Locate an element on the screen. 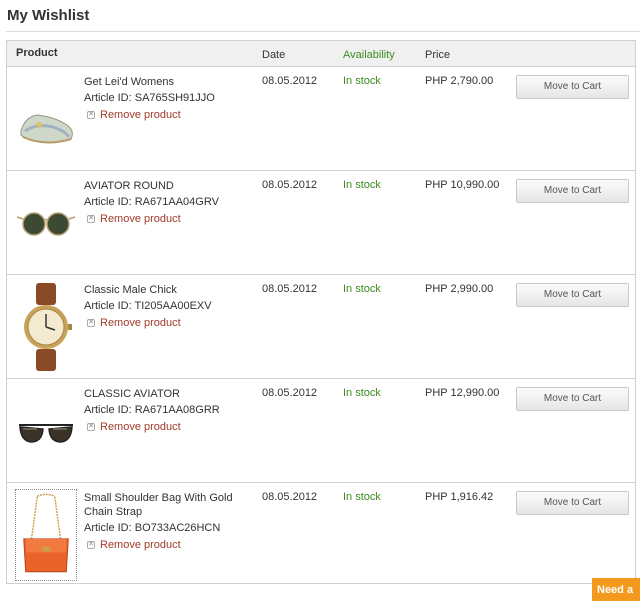  header-date: Date is located at coordinates (274, 55).